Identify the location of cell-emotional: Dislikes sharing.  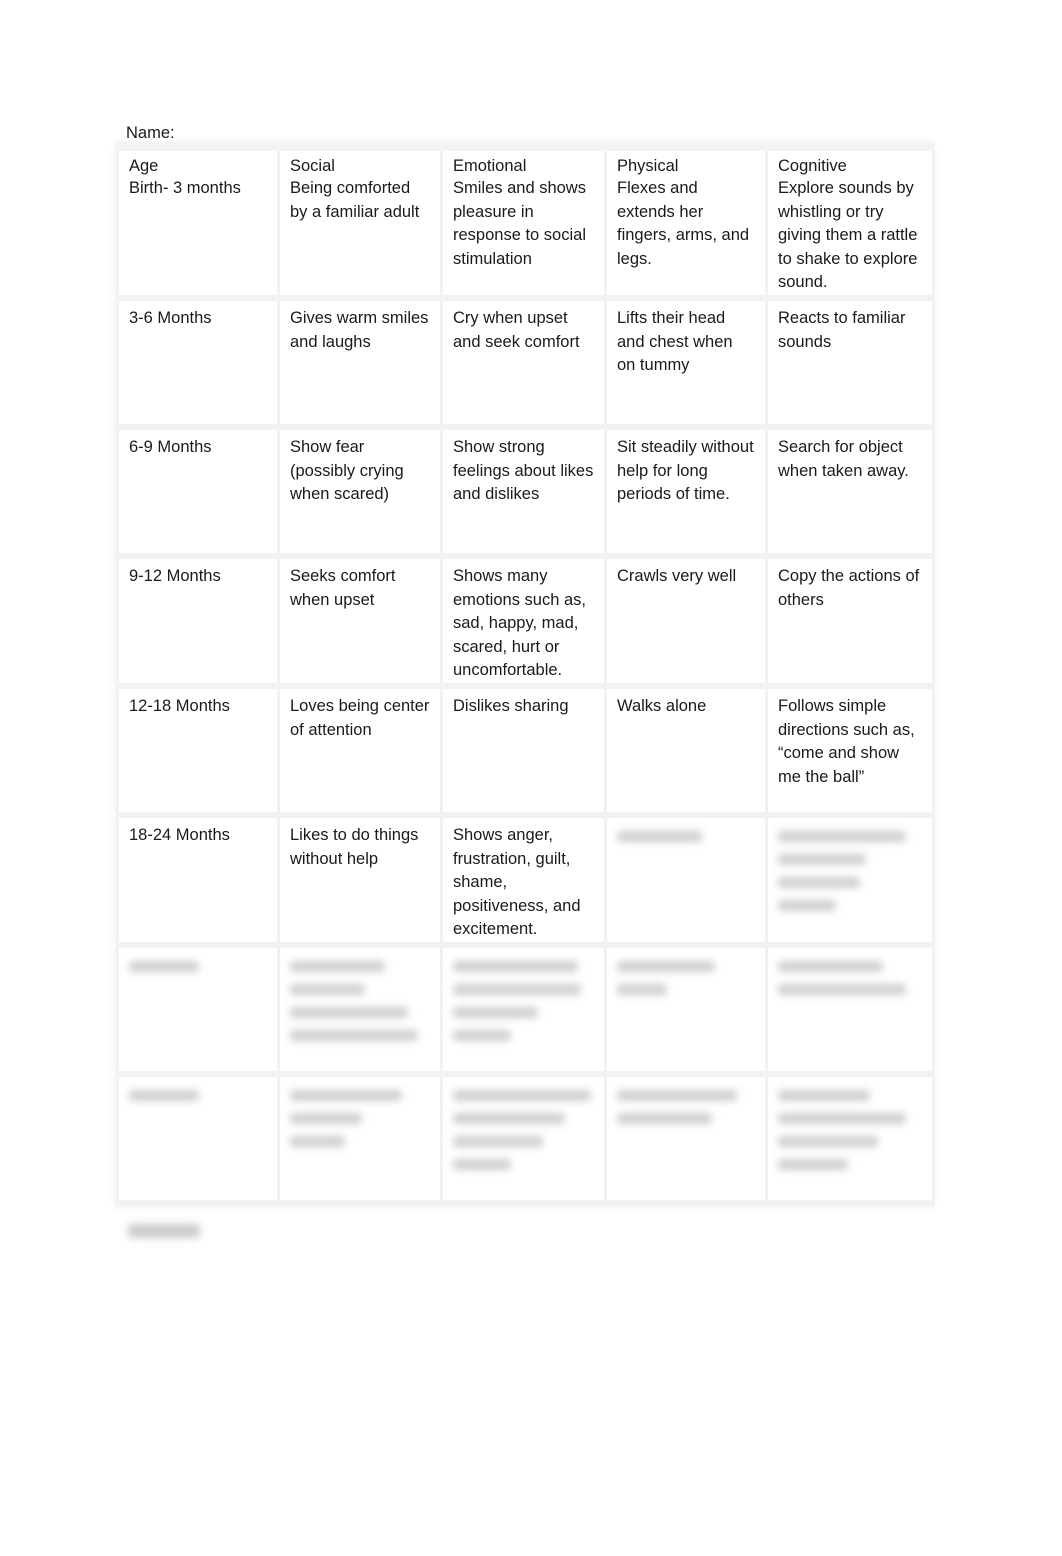
(523, 751).